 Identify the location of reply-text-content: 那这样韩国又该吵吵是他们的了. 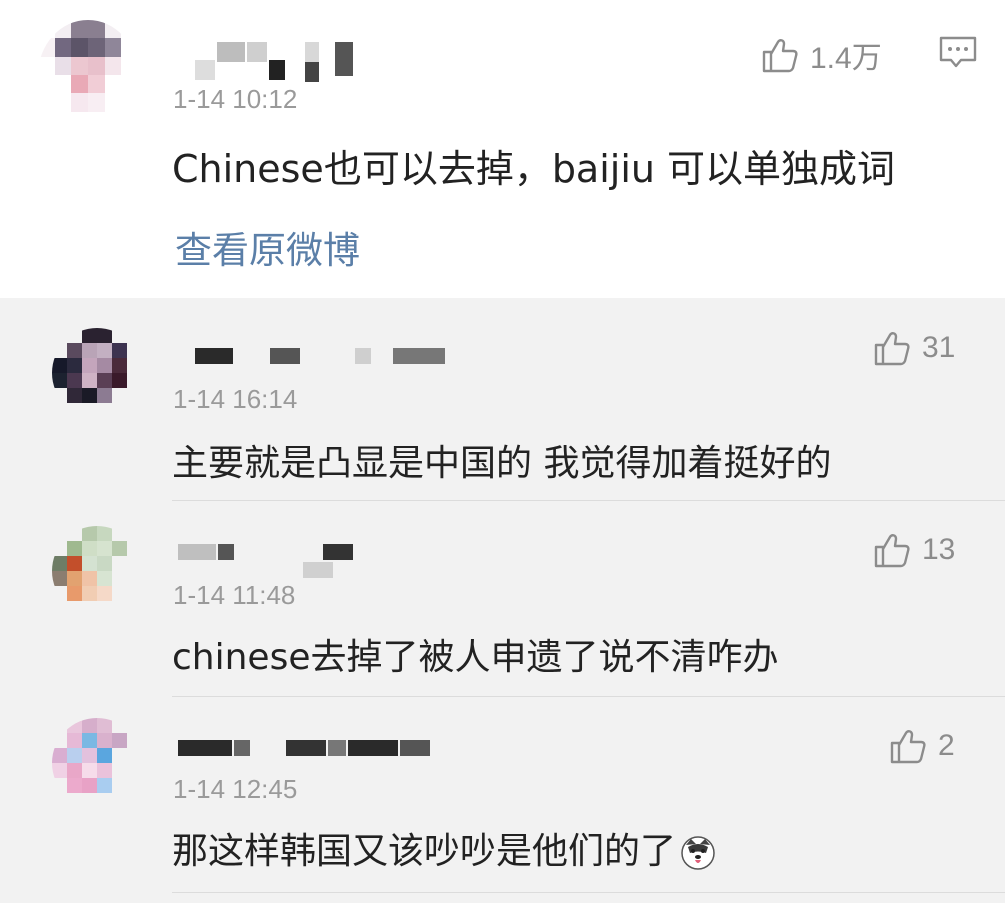
(424, 851).